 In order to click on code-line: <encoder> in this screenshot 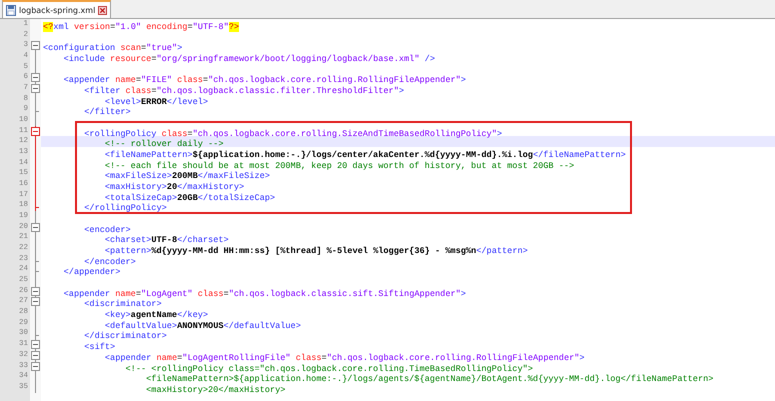, I will do `click(107, 229)`.